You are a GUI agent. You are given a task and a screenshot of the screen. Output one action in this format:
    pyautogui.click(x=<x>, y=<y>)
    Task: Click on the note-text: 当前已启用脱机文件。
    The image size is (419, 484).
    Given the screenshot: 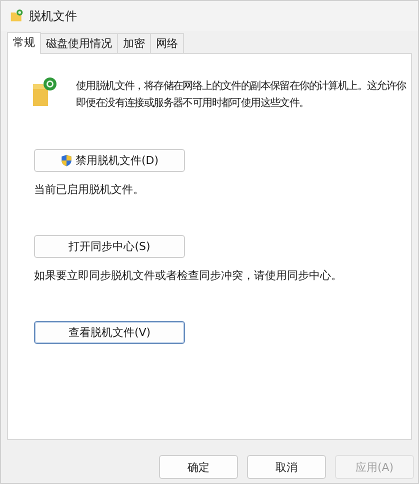 What is the action you would take?
    pyautogui.click(x=89, y=189)
    